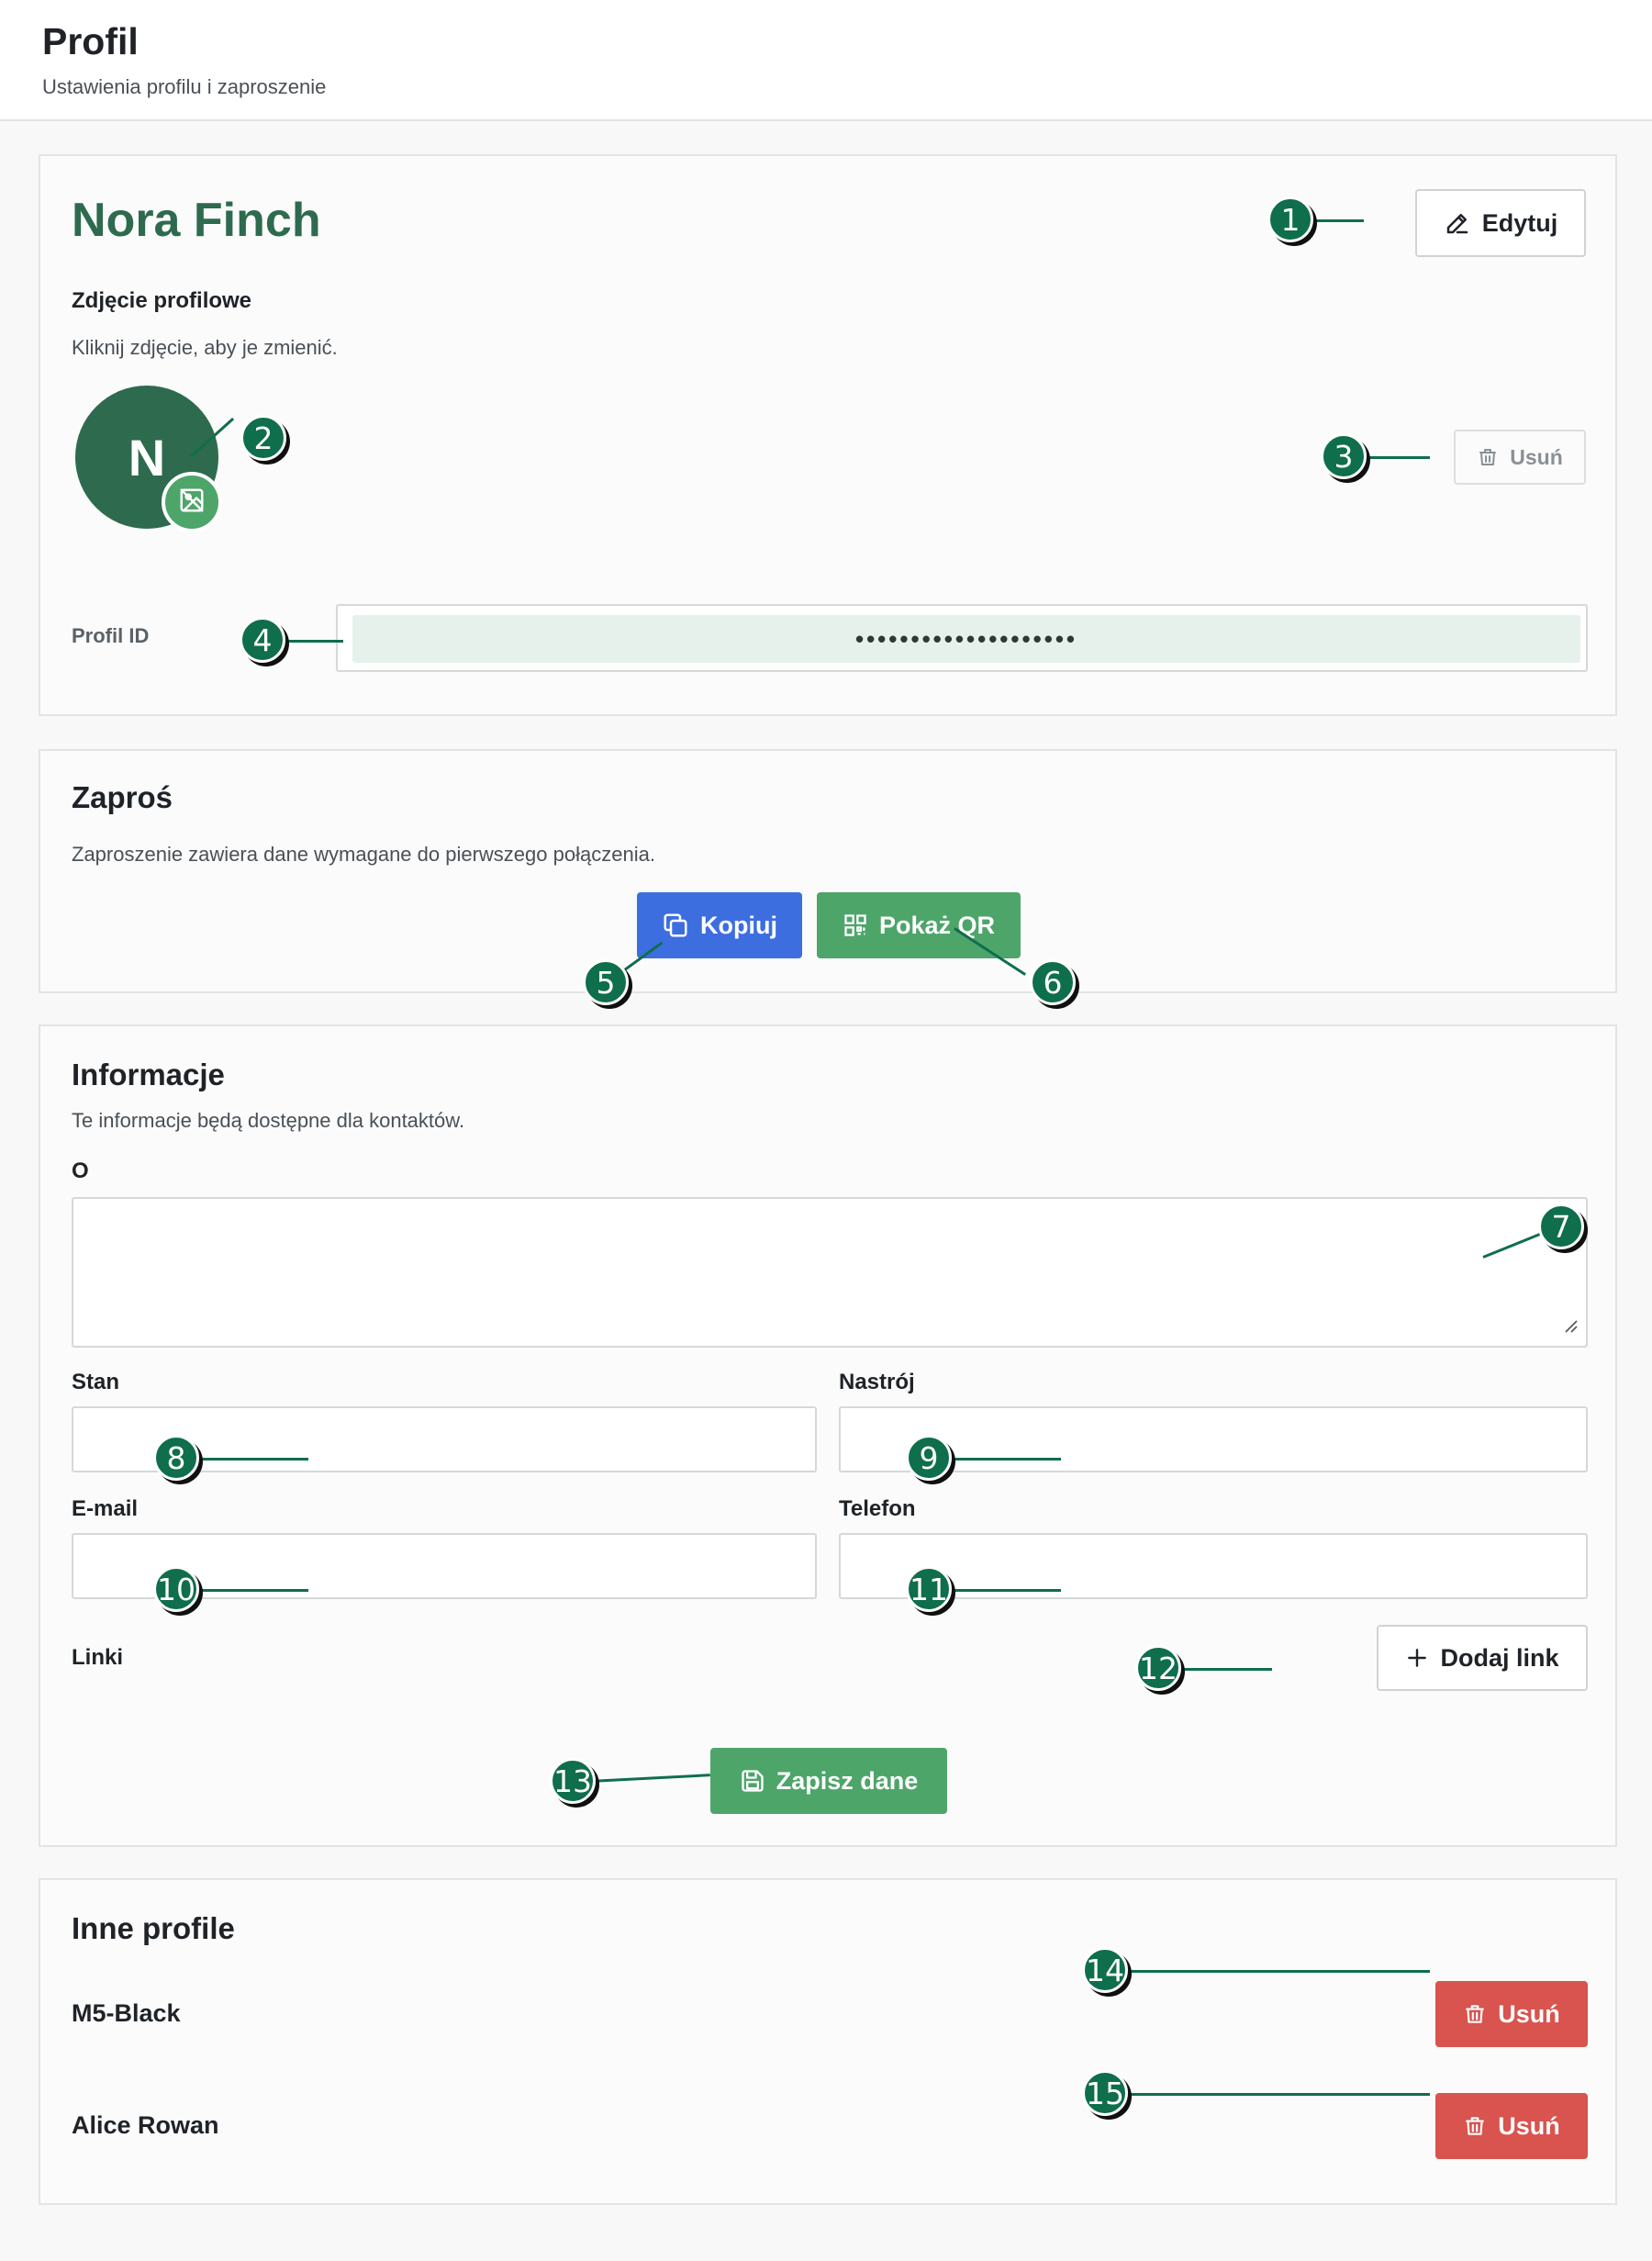  What do you see at coordinates (147, 458) in the screenshot?
I see `avatar-initial: N` at bounding box center [147, 458].